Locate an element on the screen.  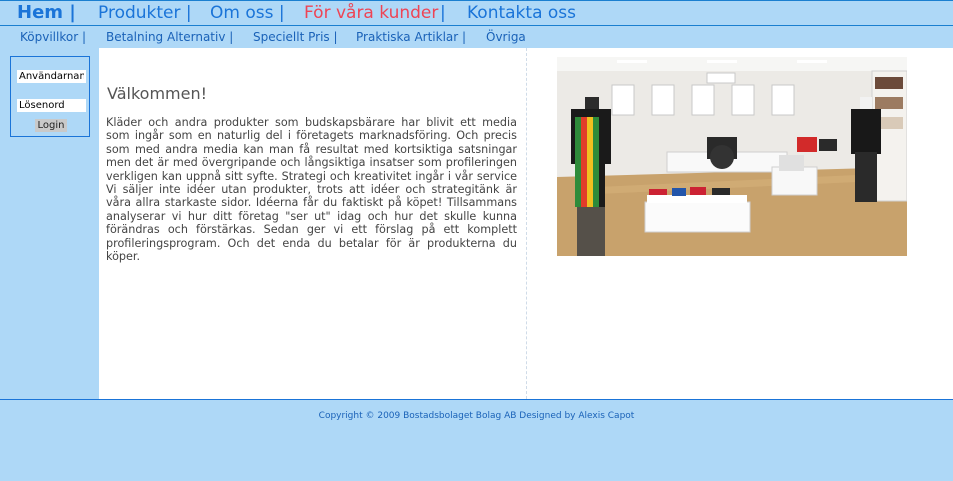
nav-home-link: Hem | is located at coordinates (46, 13).